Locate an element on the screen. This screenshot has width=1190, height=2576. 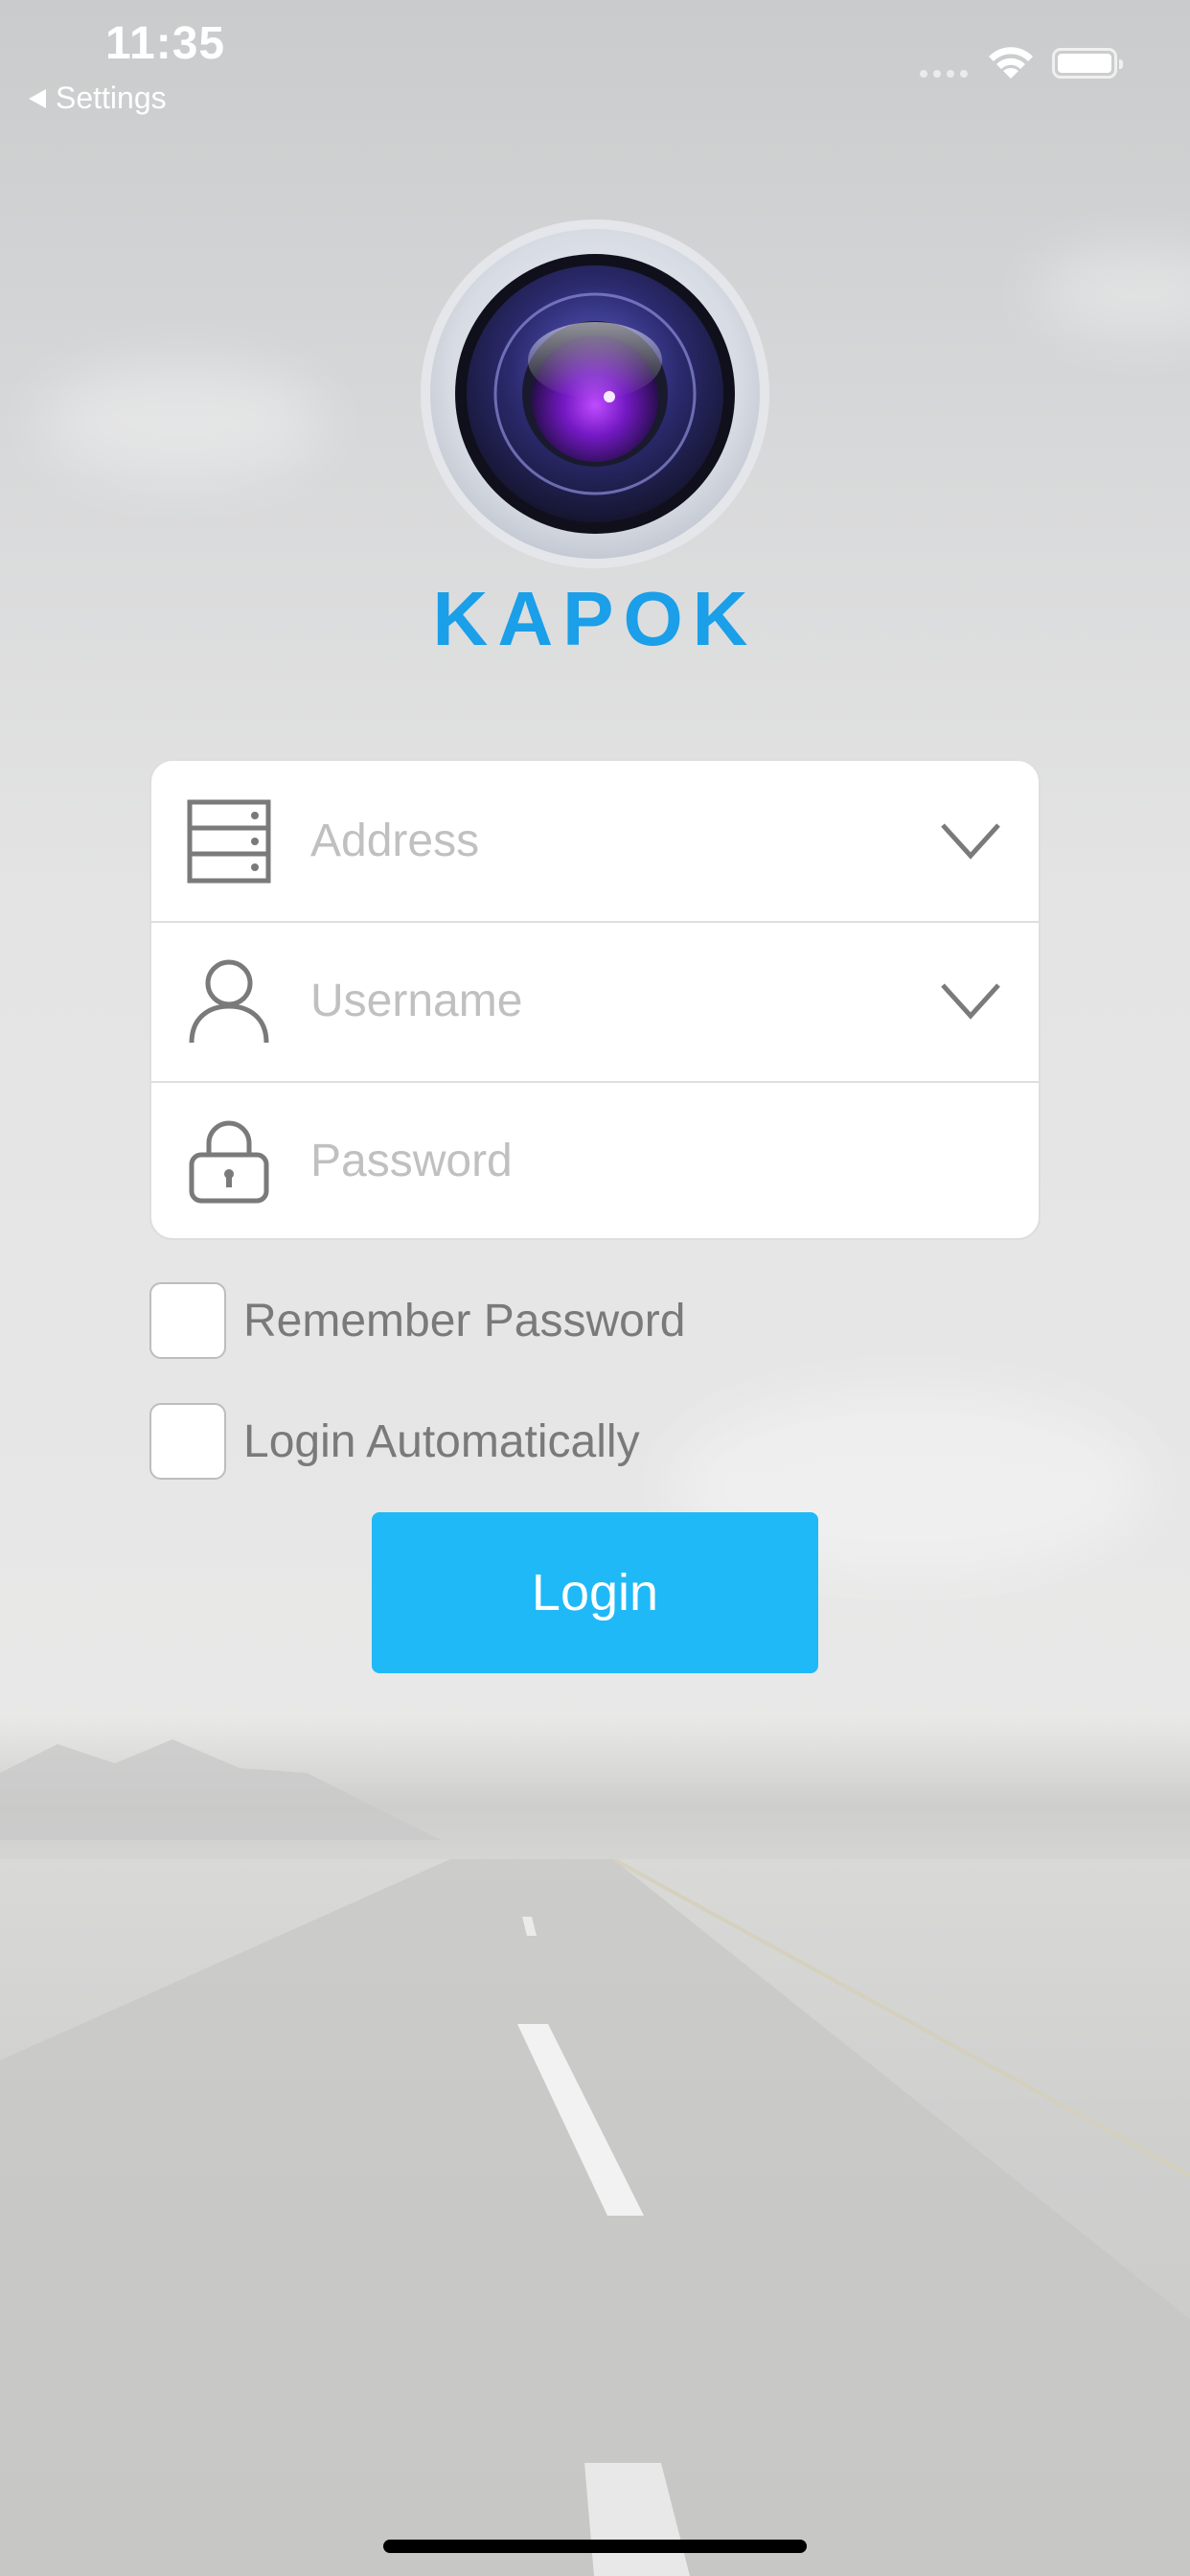
login-automatically-option: Login Automatically is located at coordinates (395, 1441).